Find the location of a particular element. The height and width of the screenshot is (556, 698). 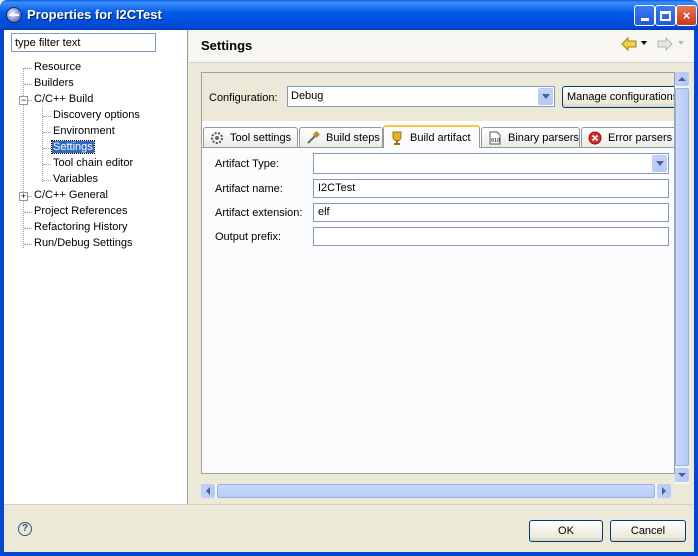

arrow-right-icon is located at coordinates (664, 491).